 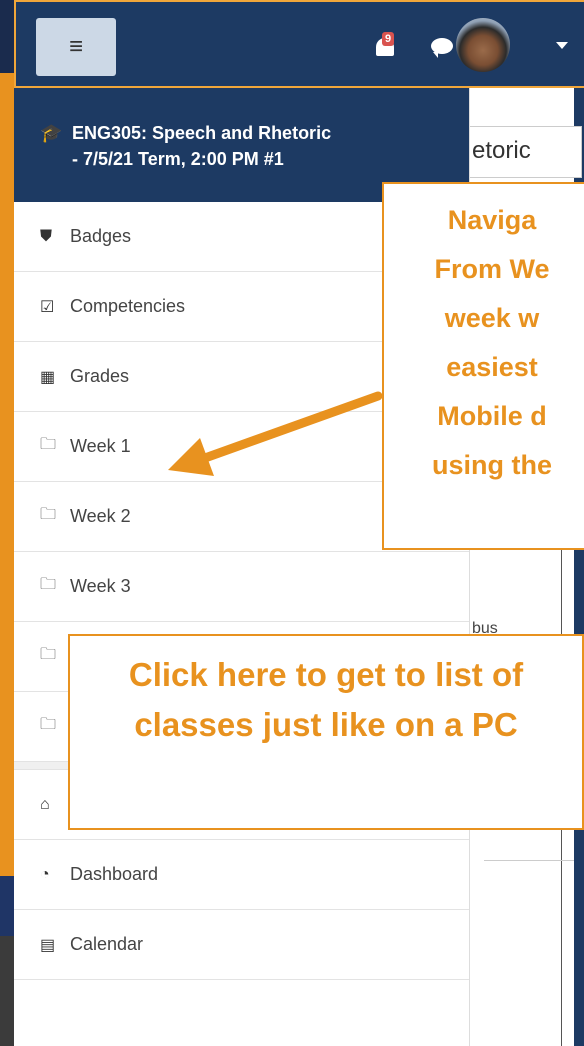 What do you see at coordinates (100, 586) in the screenshot?
I see `drawer-item-label: Week 3` at bounding box center [100, 586].